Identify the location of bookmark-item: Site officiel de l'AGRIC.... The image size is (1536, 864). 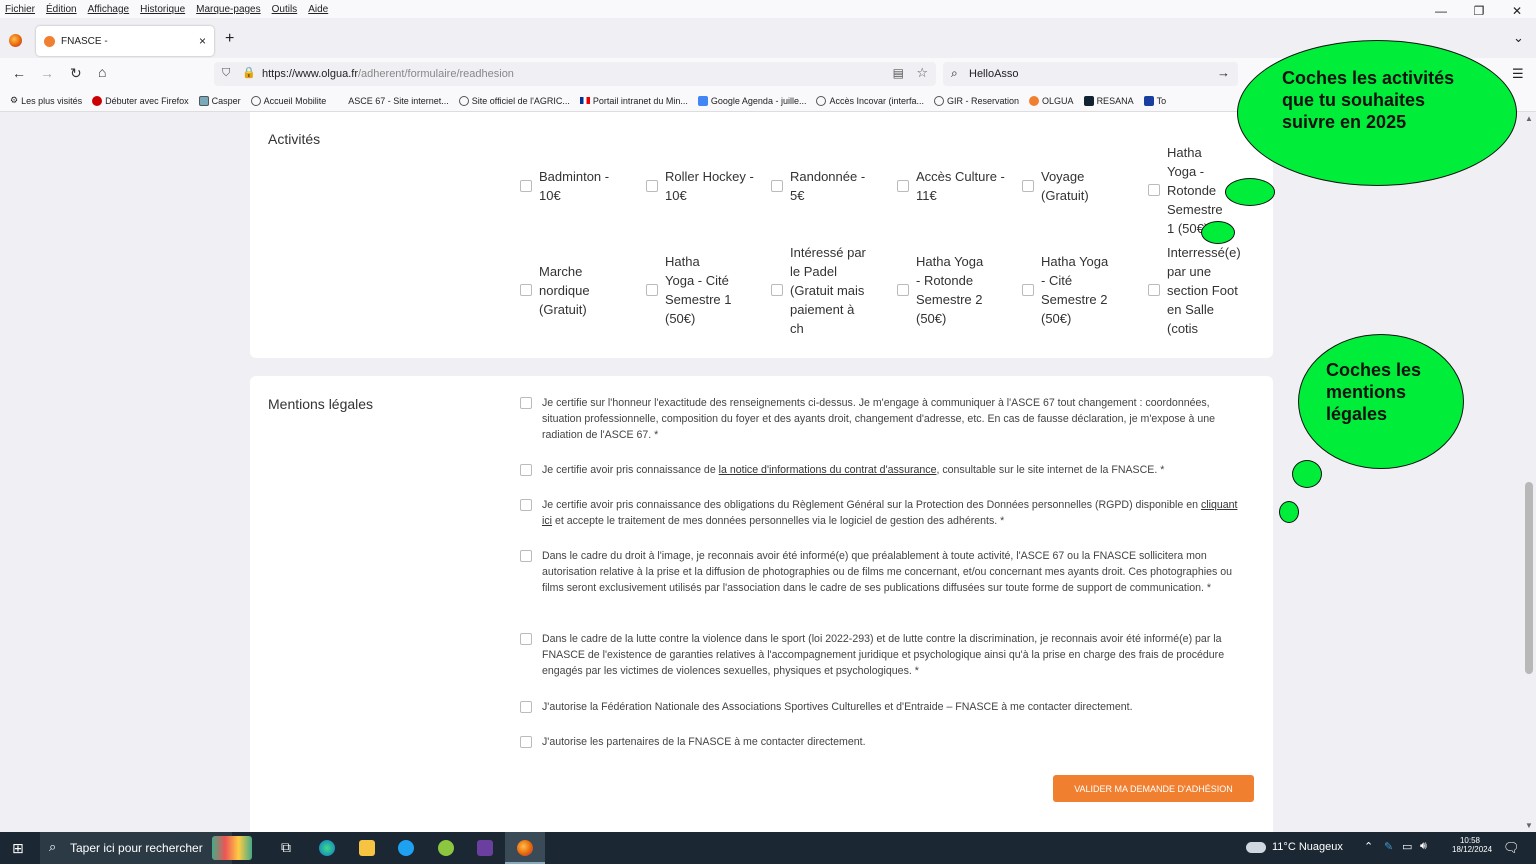
(514, 100).